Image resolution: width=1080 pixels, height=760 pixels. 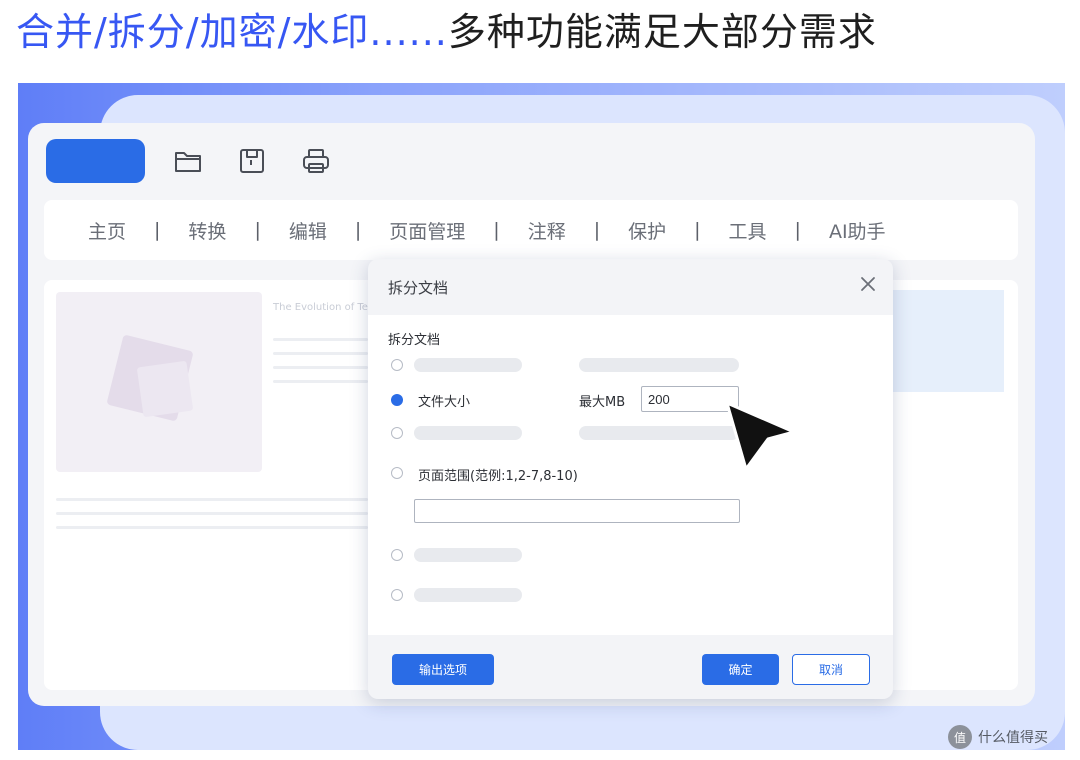 What do you see at coordinates (95, 161) in the screenshot?
I see `primary-action-button` at bounding box center [95, 161].